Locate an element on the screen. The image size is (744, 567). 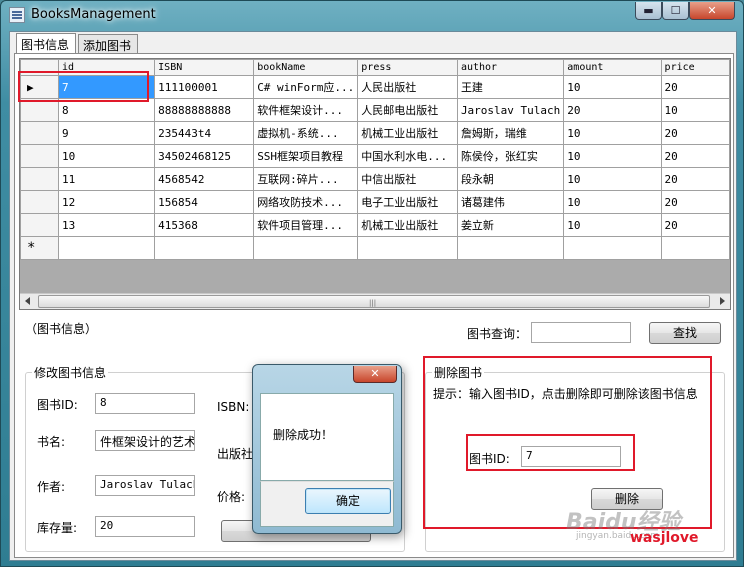
cell-id: 11 is located at coordinates (106, 179).